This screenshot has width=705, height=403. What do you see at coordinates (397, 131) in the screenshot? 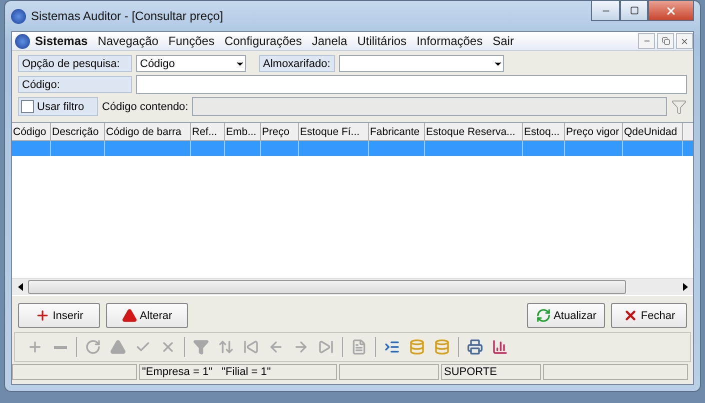
I see `column-header: Fabricante` at bounding box center [397, 131].